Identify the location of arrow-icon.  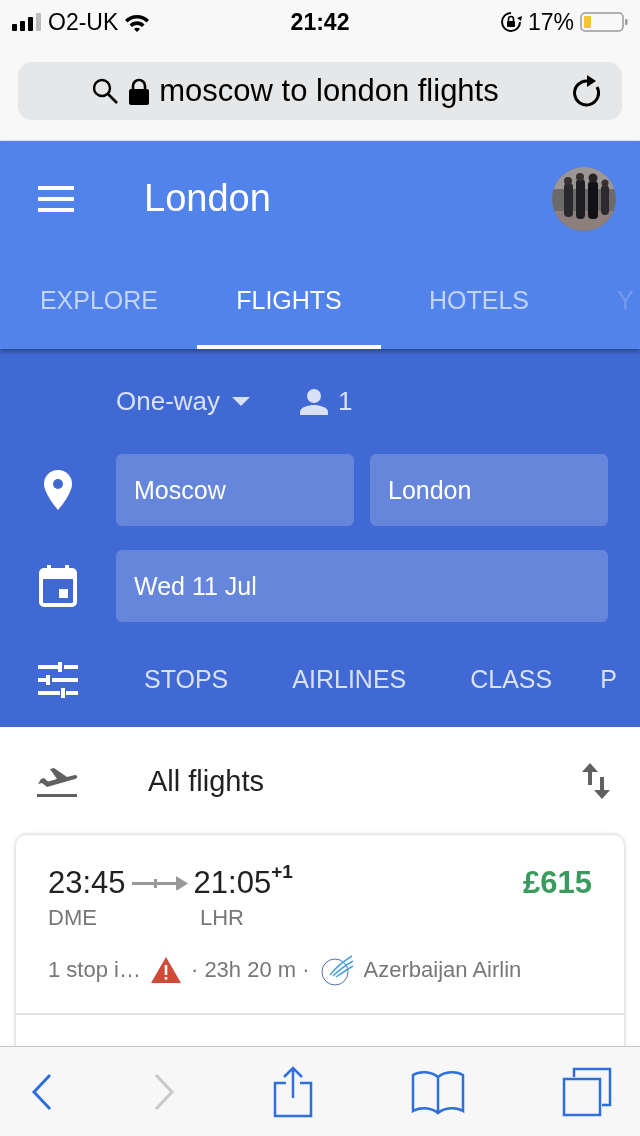
(159, 883).